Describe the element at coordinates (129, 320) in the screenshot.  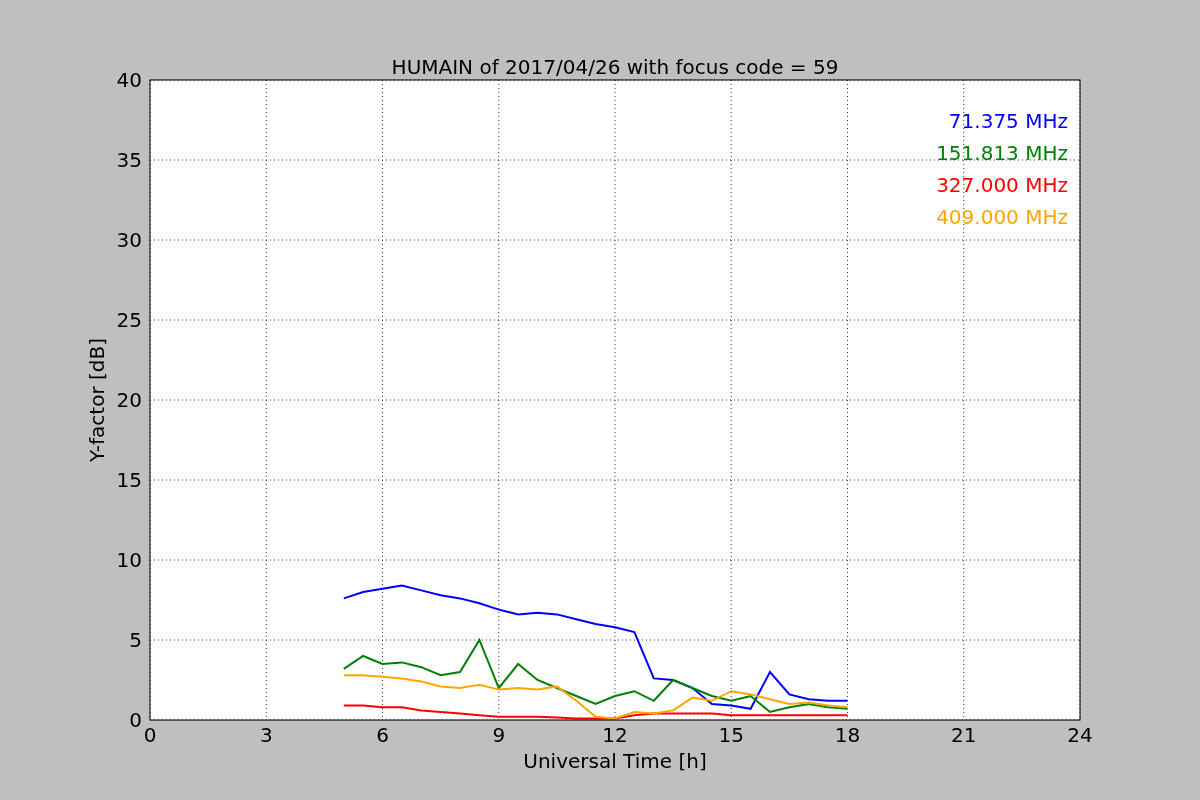
I see `y-tick-label: 25` at that location.